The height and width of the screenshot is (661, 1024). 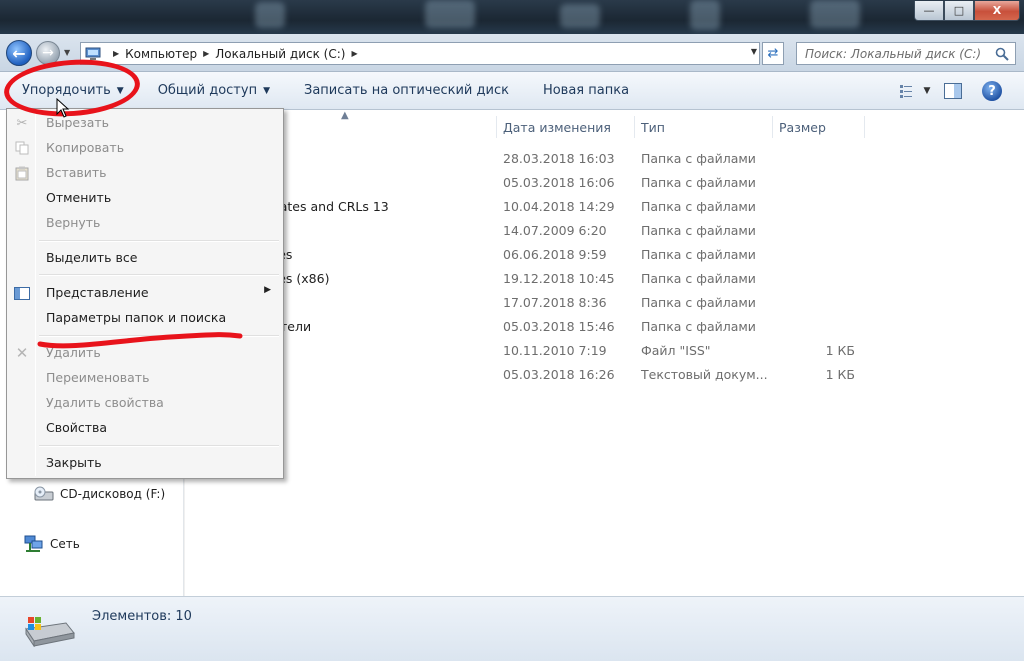 What do you see at coordinates (929, 11) in the screenshot?
I see `minimize-button: —` at bounding box center [929, 11].